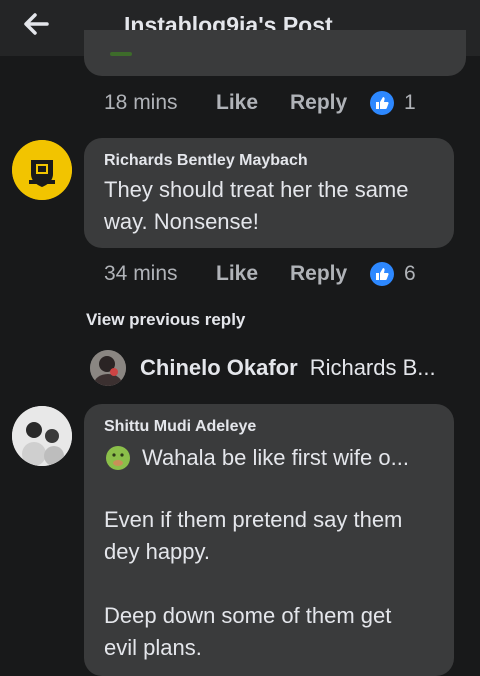 The width and height of the screenshot is (480, 676). I want to click on back-arrow-icon, so click(36, 24).